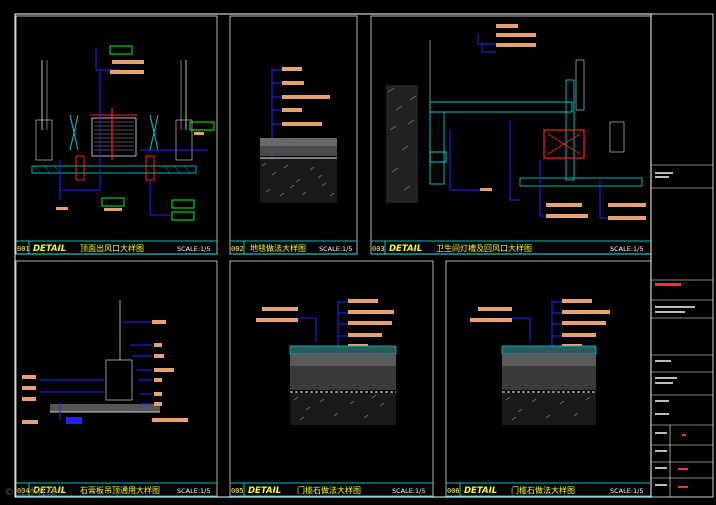 Image resolution: width=716 pixels, height=505 pixels. Describe the element at coordinates (516, 122) in the screenshot. I see `detail-003-drawing` at that location.